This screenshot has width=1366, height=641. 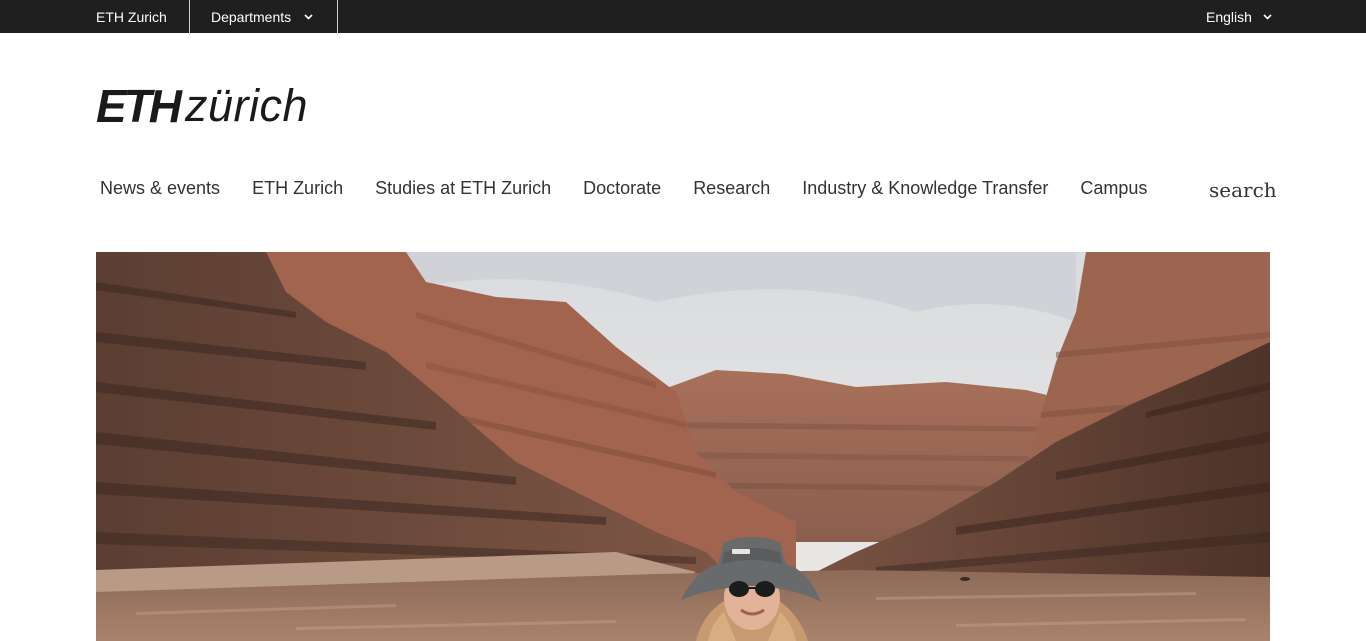 What do you see at coordinates (463, 188) in the screenshot?
I see `nav-item-studies: Studies at ETH Zurich` at bounding box center [463, 188].